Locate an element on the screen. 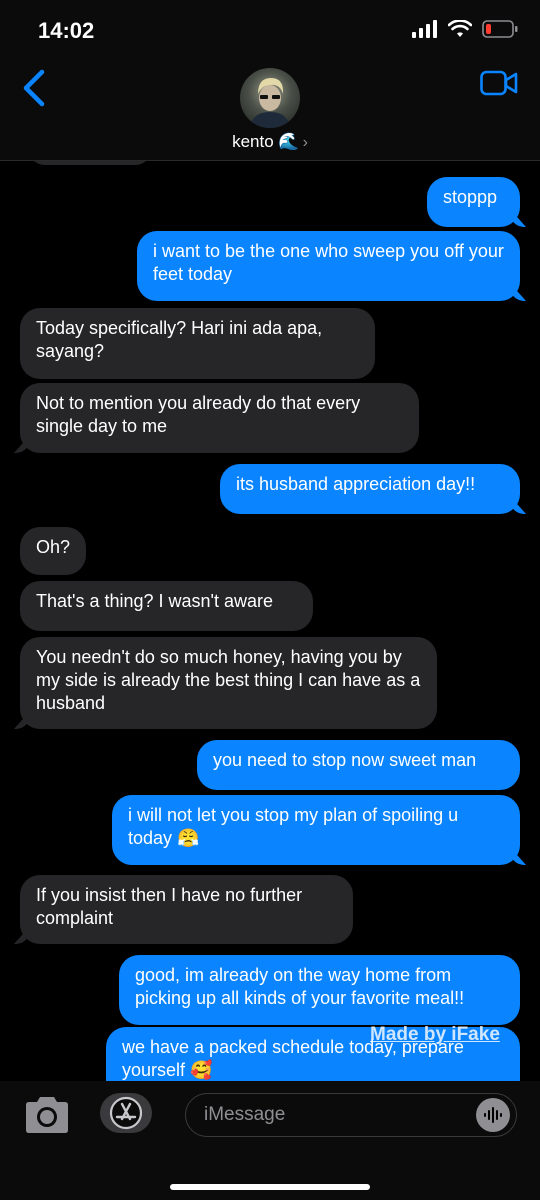  message-bubble-outgoing: its husband appreciation day!! is located at coordinates (370, 489).